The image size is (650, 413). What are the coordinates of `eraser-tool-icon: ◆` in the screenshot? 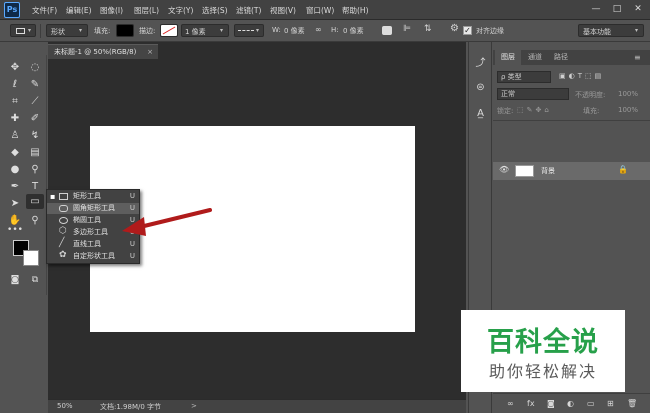 It's located at (15, 152).